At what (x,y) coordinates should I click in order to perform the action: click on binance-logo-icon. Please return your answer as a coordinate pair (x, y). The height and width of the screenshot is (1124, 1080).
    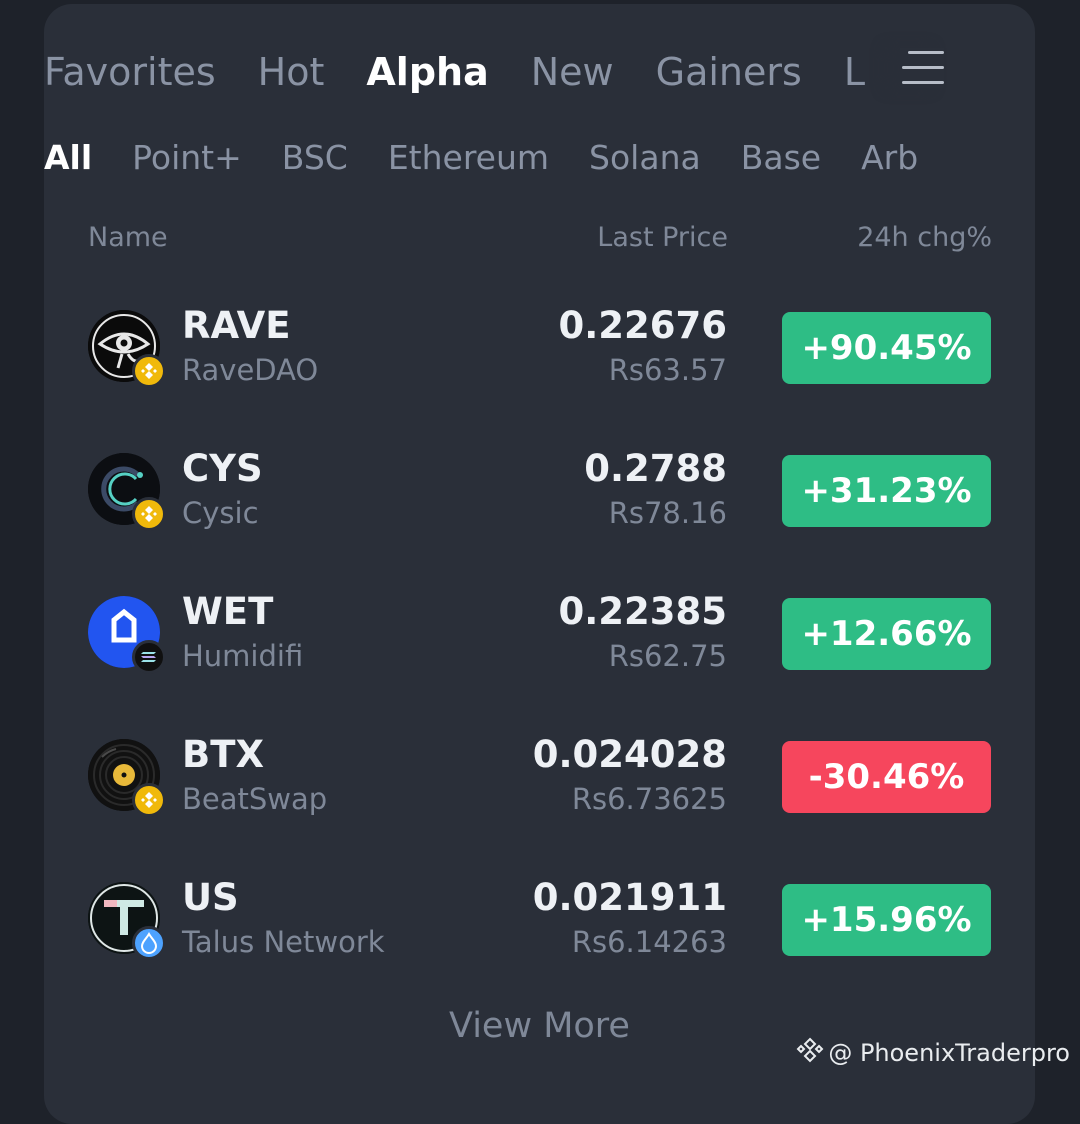
    Looking at the image, I should click on (810, 1054).